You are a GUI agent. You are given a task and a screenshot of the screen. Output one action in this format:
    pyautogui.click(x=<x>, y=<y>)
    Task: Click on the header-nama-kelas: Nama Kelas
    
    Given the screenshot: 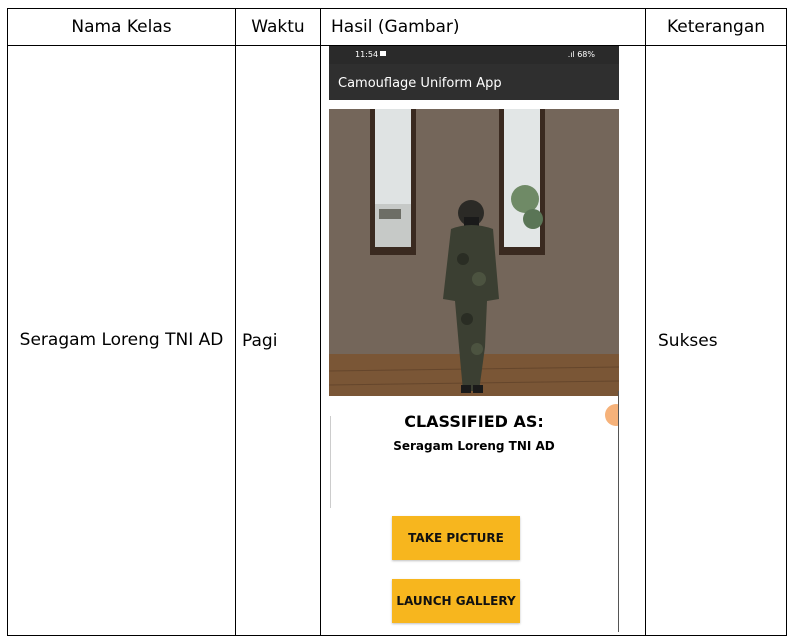 What is the action you would take?
    pyautogui.click(x=121, y=27)
    